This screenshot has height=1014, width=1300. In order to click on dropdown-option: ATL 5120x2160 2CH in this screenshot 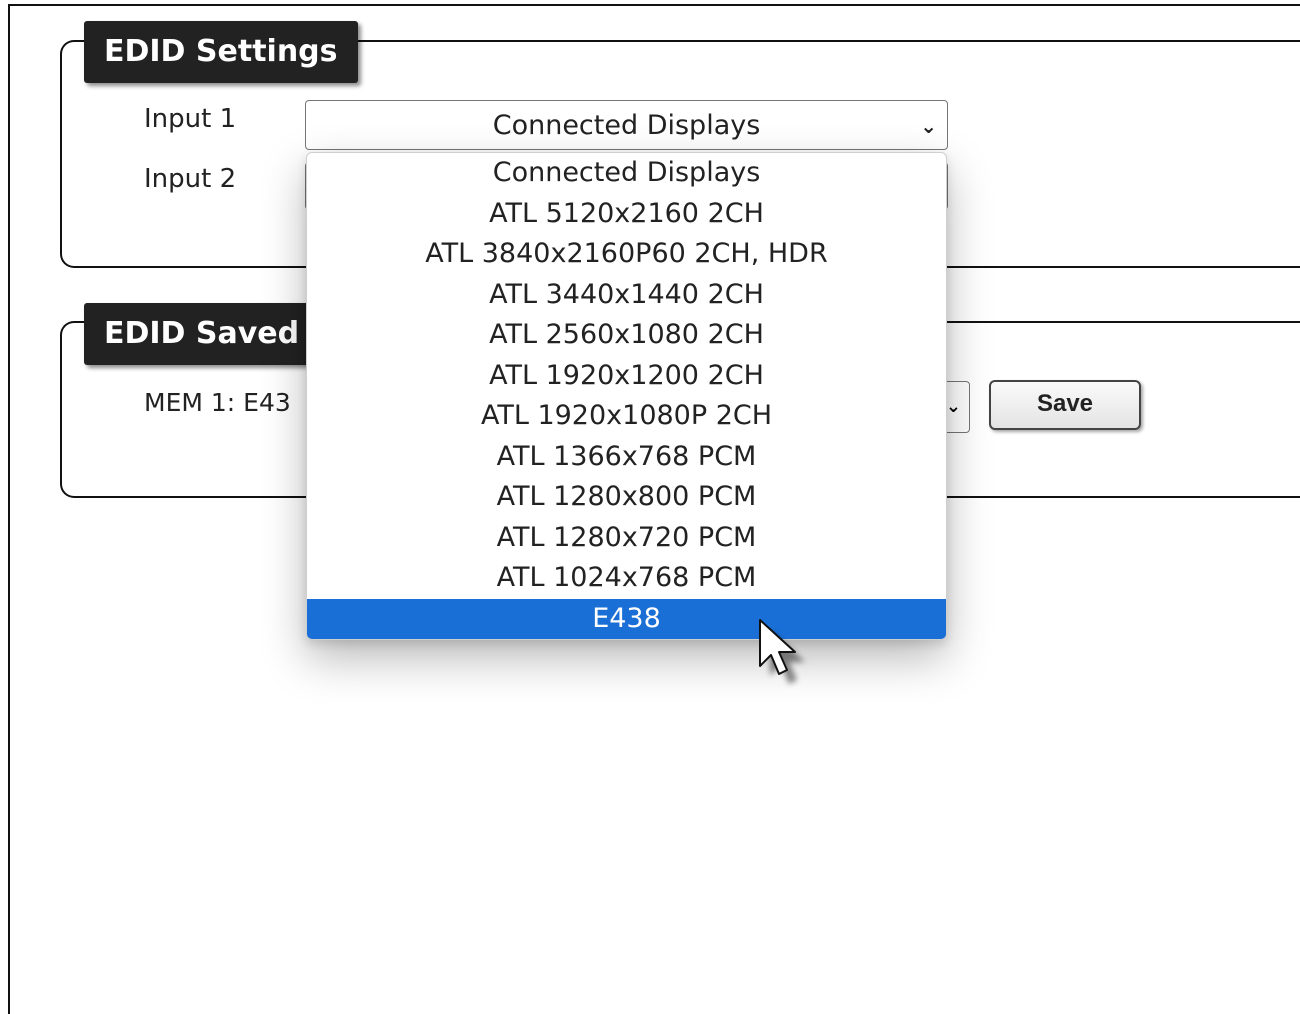, I will do `click(626, 214)`.